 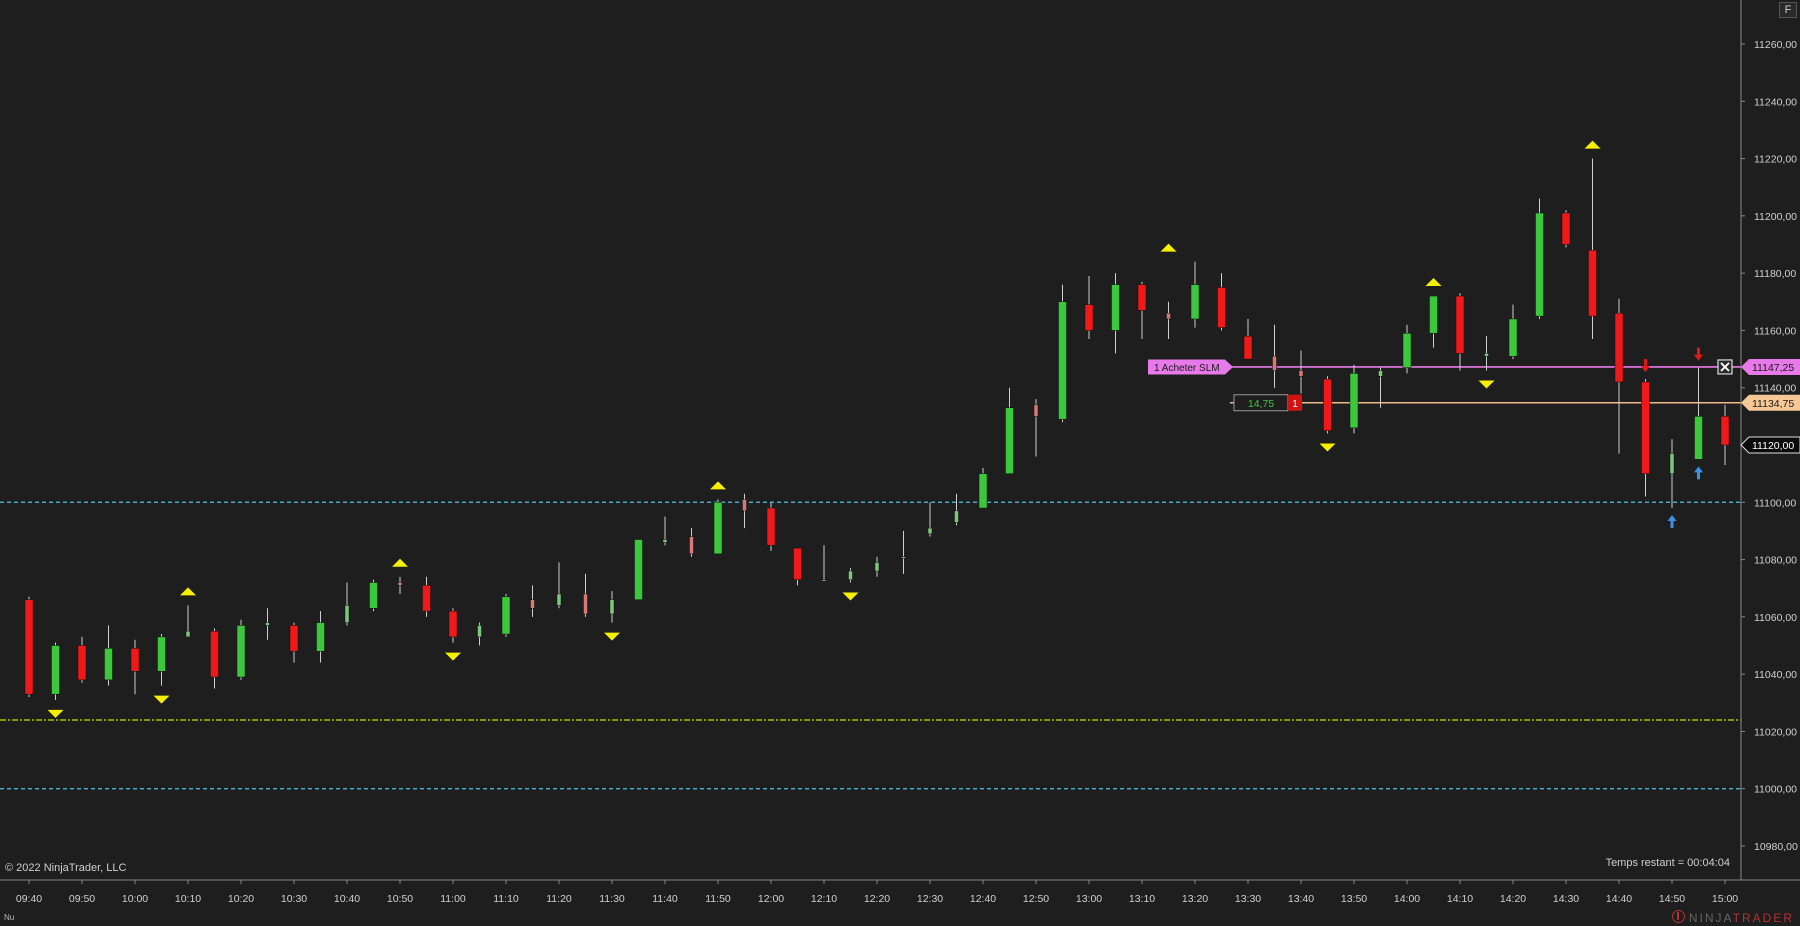 What do you see at coordinates (718, 899) in the screenshot?
I see `time-tick-label: 11:50` at bounding box center [718, 899].